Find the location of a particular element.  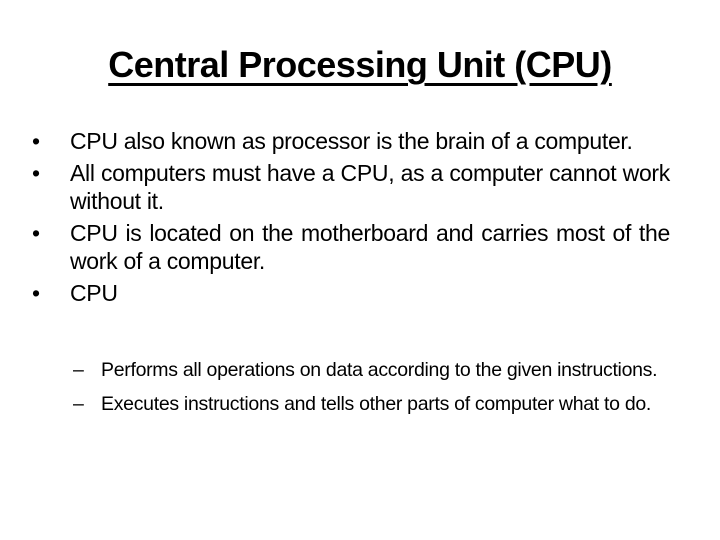

slide-title: Central Processing Unit (CPU) is located at coordinates (360, 64).